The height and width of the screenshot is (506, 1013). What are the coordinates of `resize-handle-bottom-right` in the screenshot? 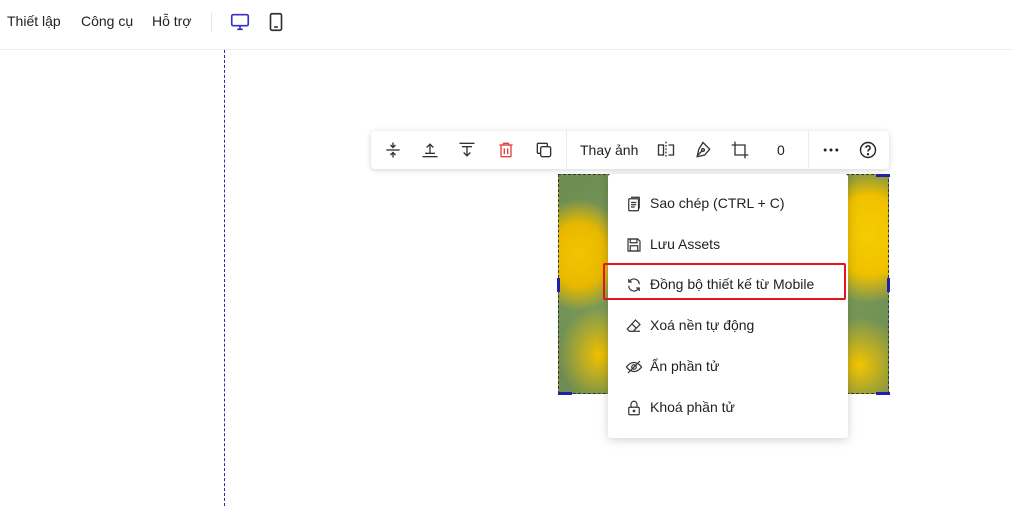 It's located at (883, 393).